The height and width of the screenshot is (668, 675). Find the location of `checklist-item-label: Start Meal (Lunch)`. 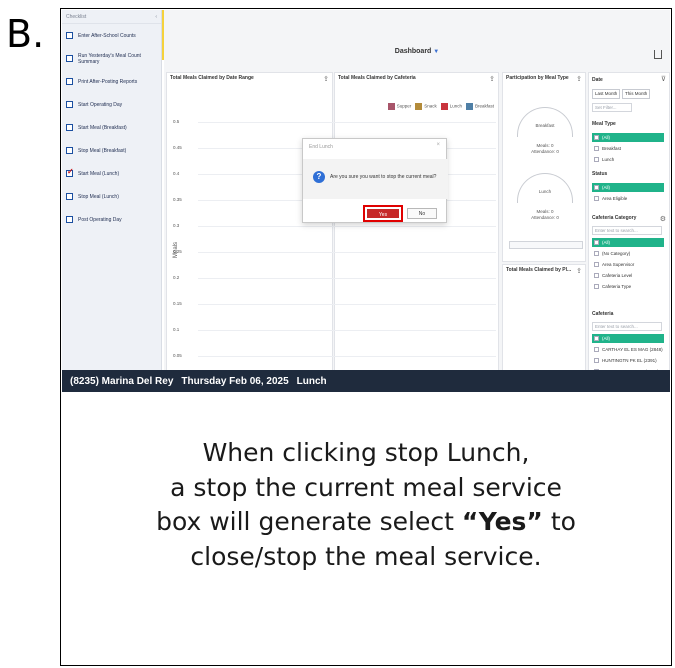

checklist-item-label: Start Meal (Lunch) is located at coordinates (99, 173).